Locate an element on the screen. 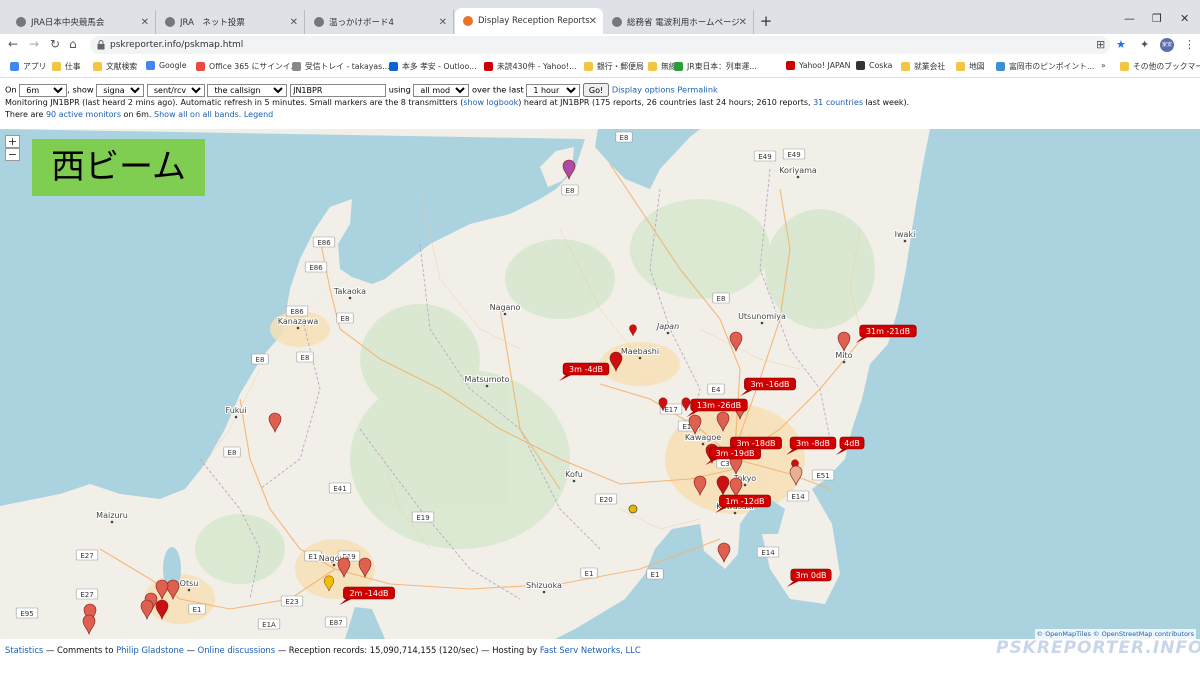  tab-2: 温っかけボード4 ✕ is located at coordinates (380, 22).